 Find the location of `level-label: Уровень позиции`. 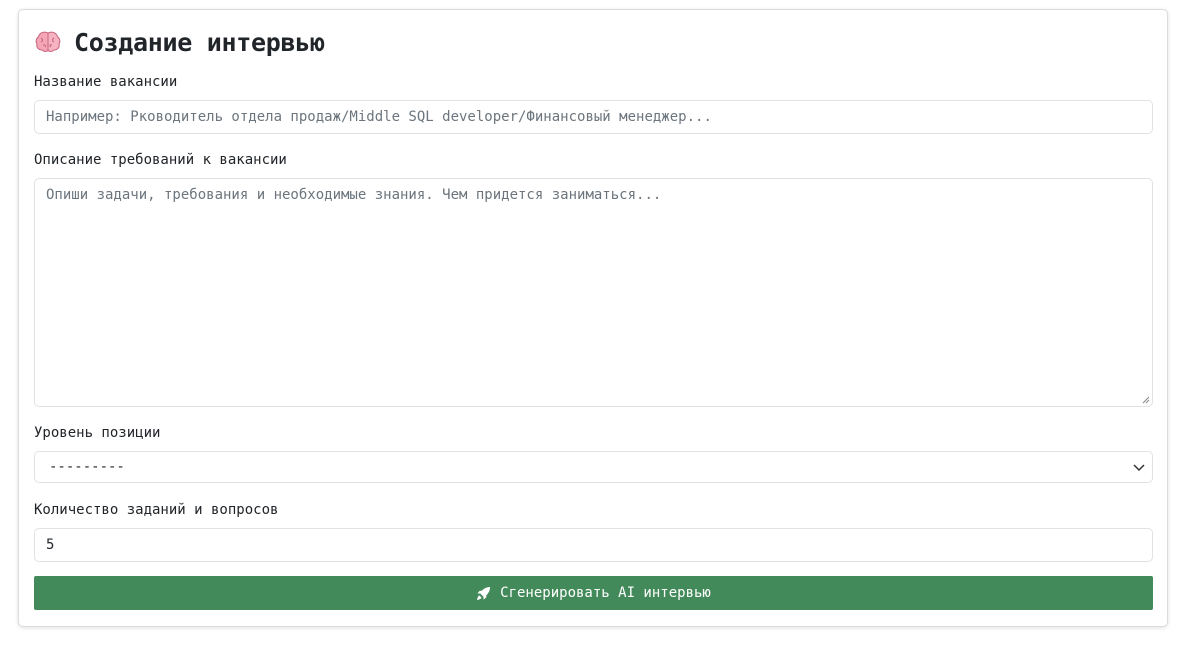

level-label: Уровень позиции is located at coordinates (97, 433).